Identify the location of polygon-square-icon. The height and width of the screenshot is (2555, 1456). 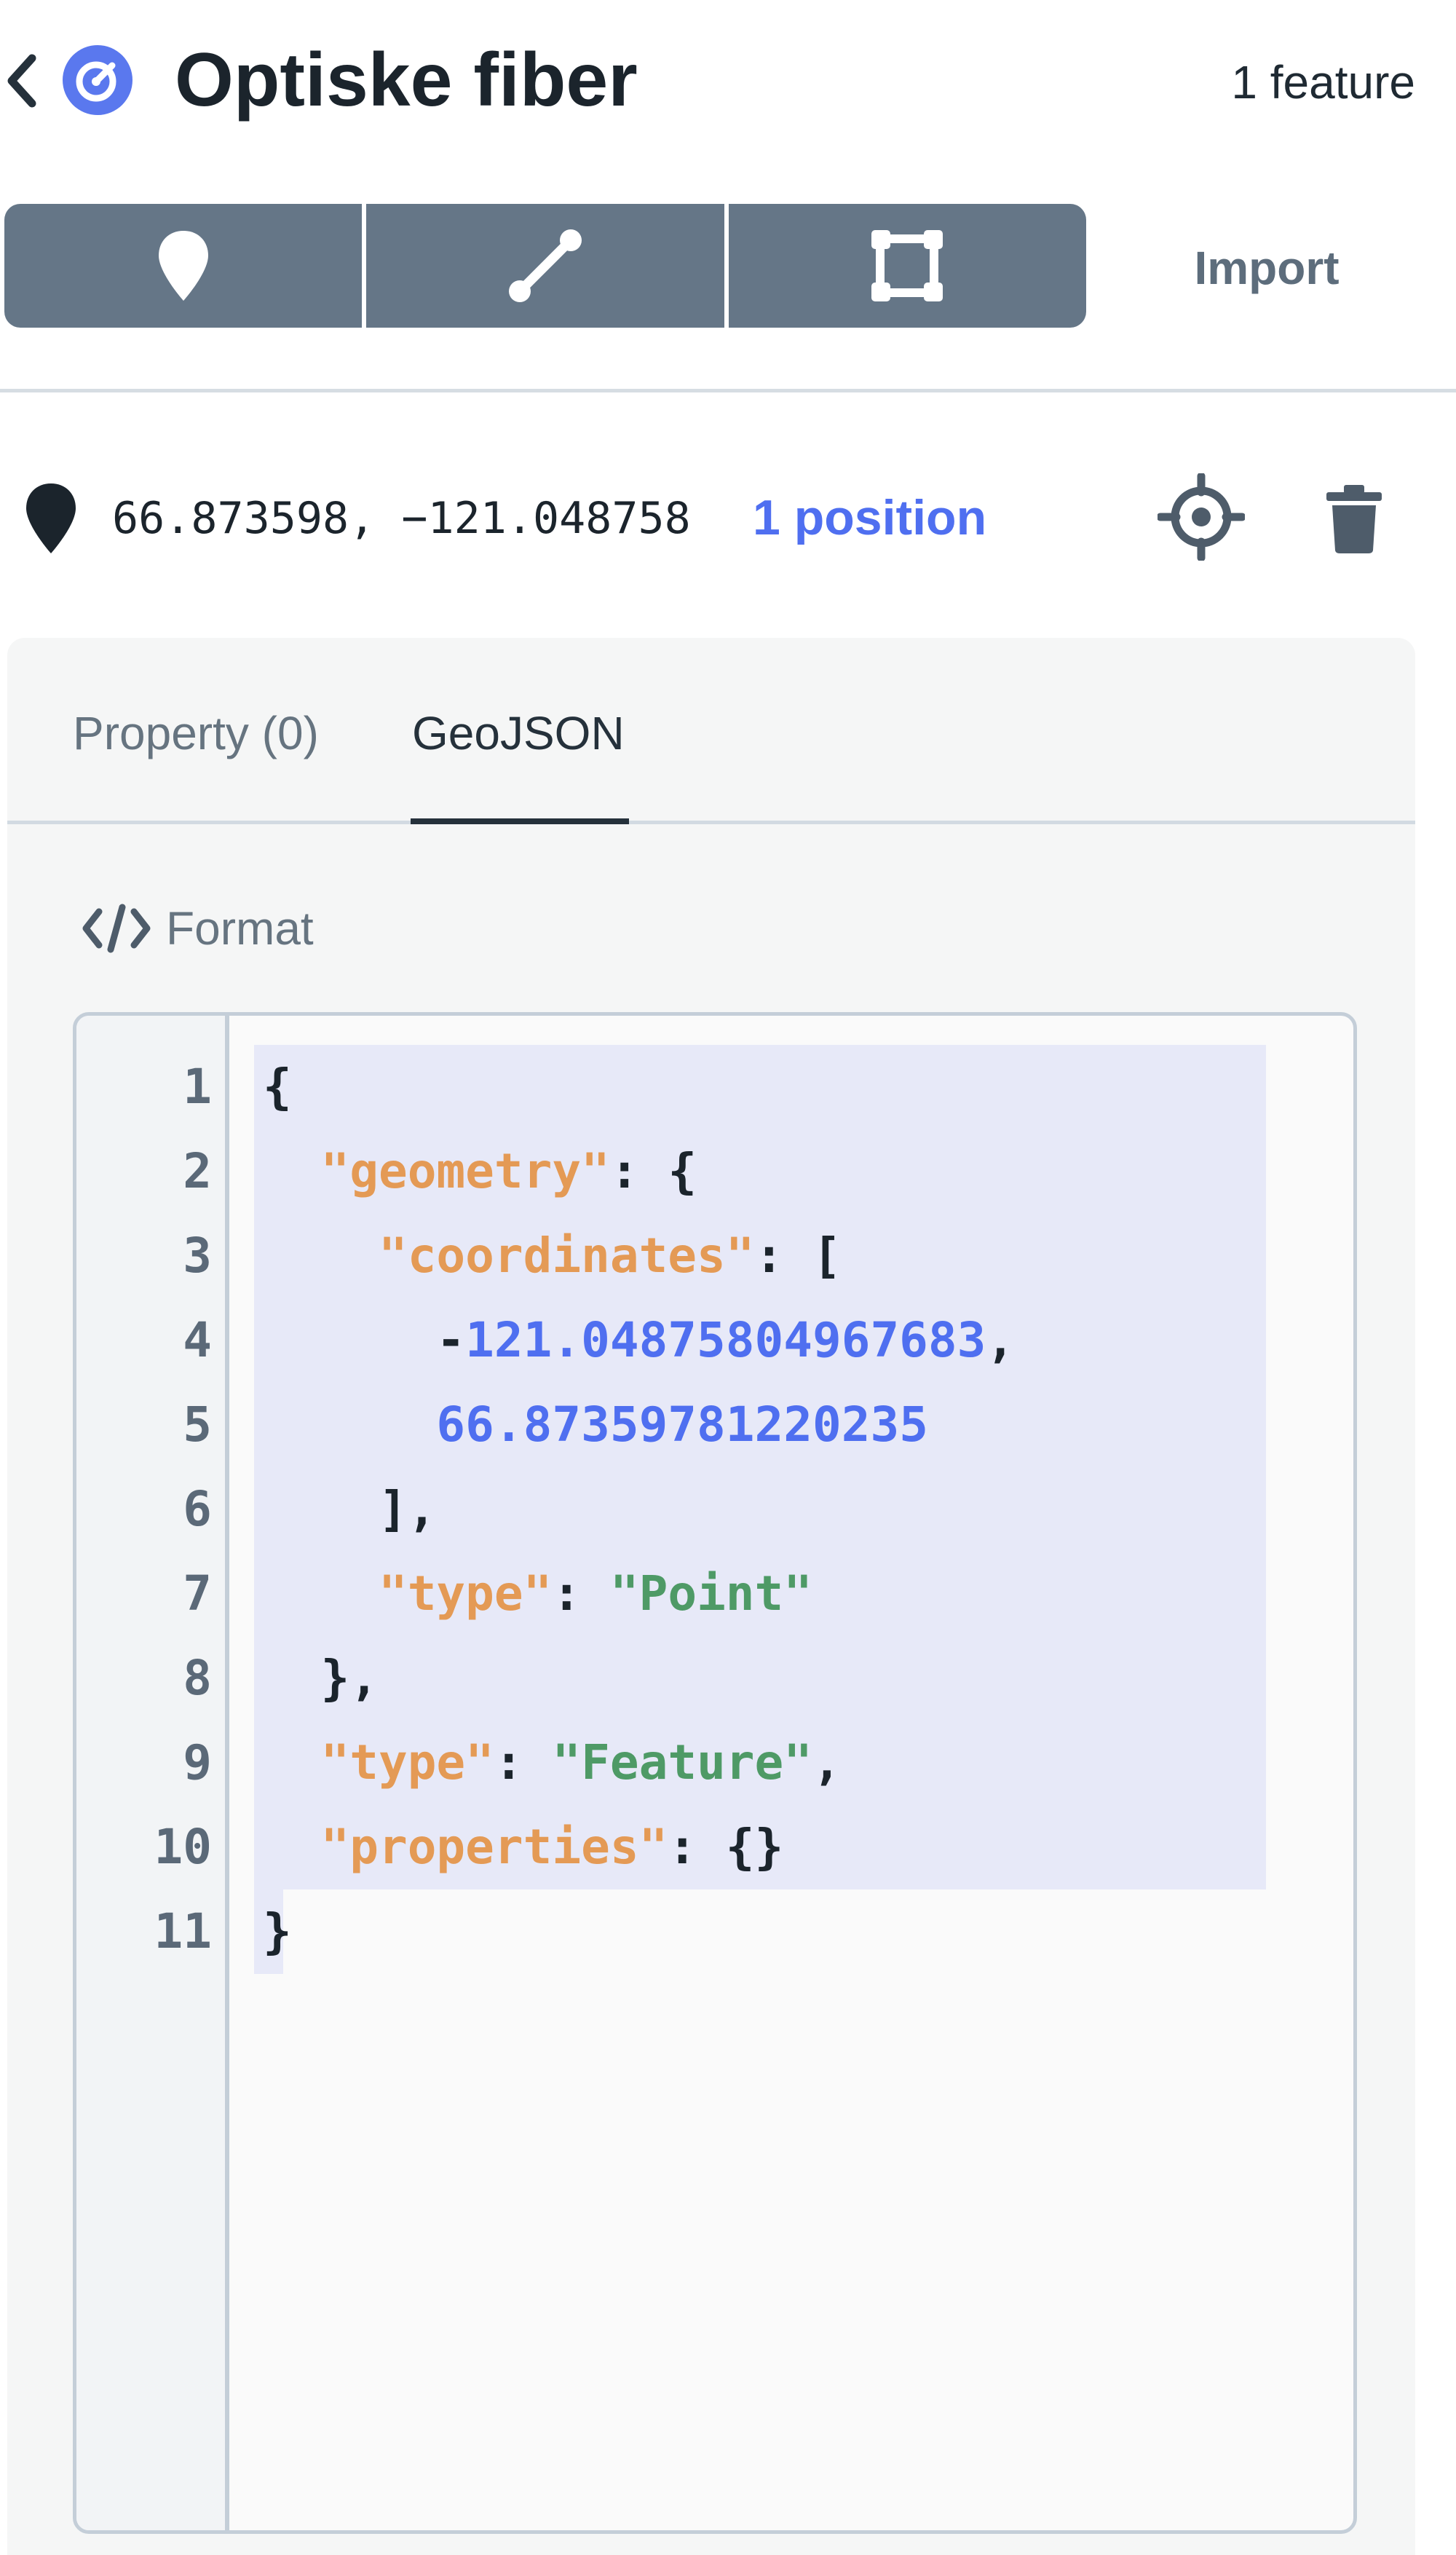
(907, 265).